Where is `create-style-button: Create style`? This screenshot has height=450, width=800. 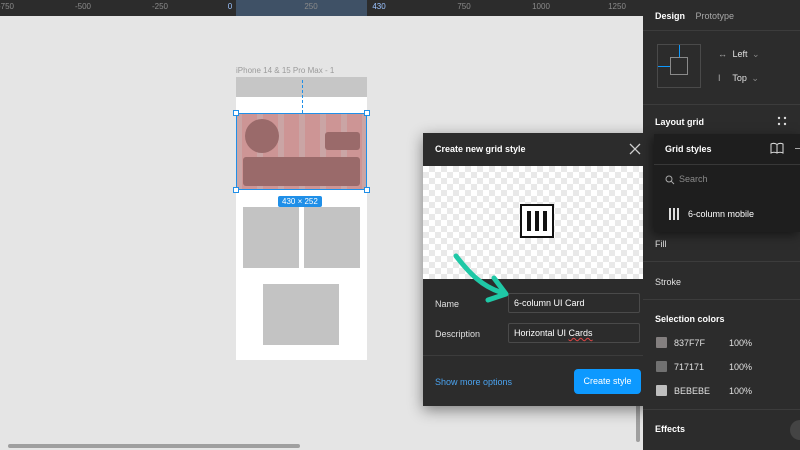 create-style-button: Create style is located at coordinates (607, 381).